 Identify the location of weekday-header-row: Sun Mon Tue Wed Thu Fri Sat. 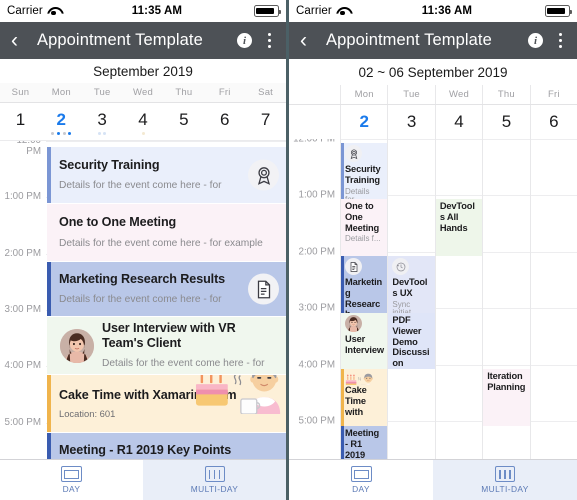
(143, 93).